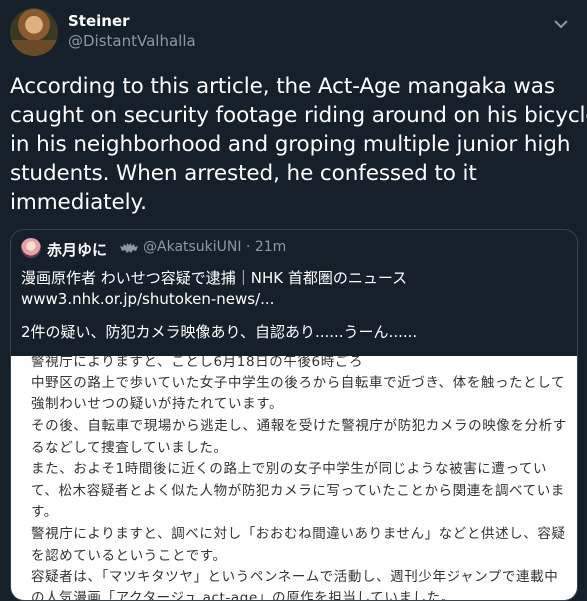 This screenshot has width=587, height=601. Describe the element at coordinates (293, 33) in the screenshot. I see `tweet-header: Steiner @DistantValhalla` at that location.